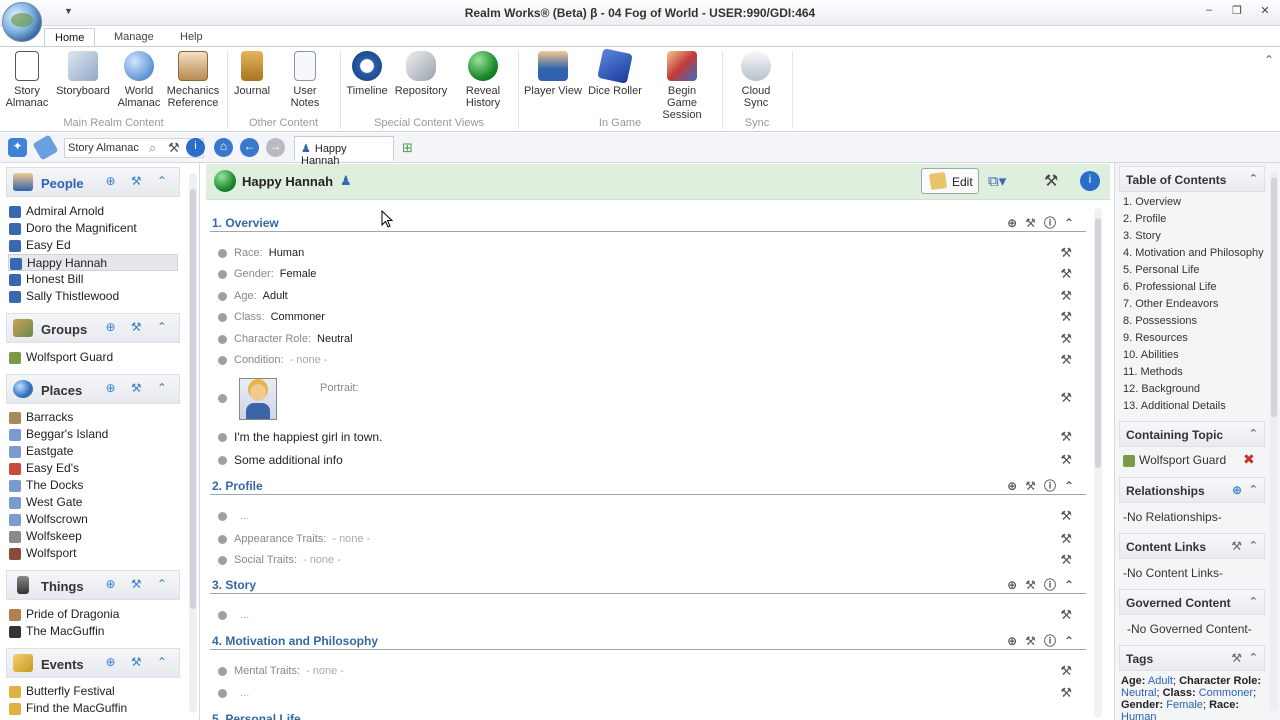 The width and height of the screenshot is (1280, 720). What do you see at coordinates (93, 614) in the screenshot?
I see `sidebar-item-pride-of-dragonia: Pride of Dragonia` at bounding box center [93, 614].